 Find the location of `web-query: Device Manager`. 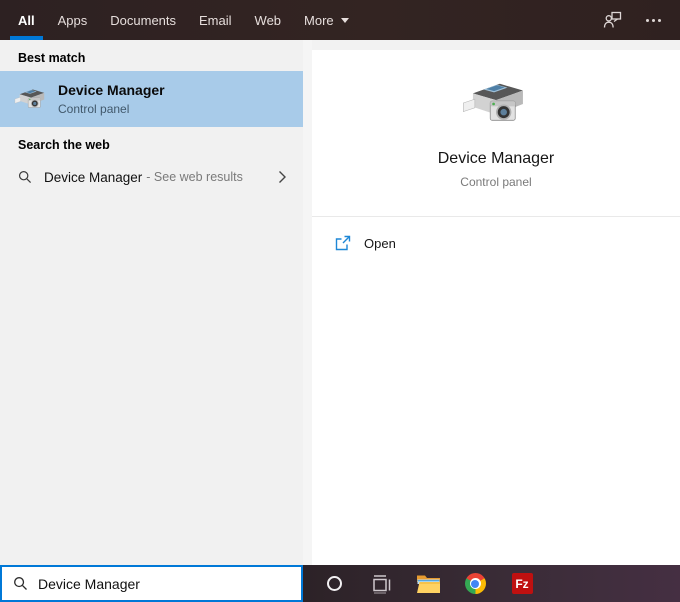

web-query: Device Manager is located at coordinates (93, 177).